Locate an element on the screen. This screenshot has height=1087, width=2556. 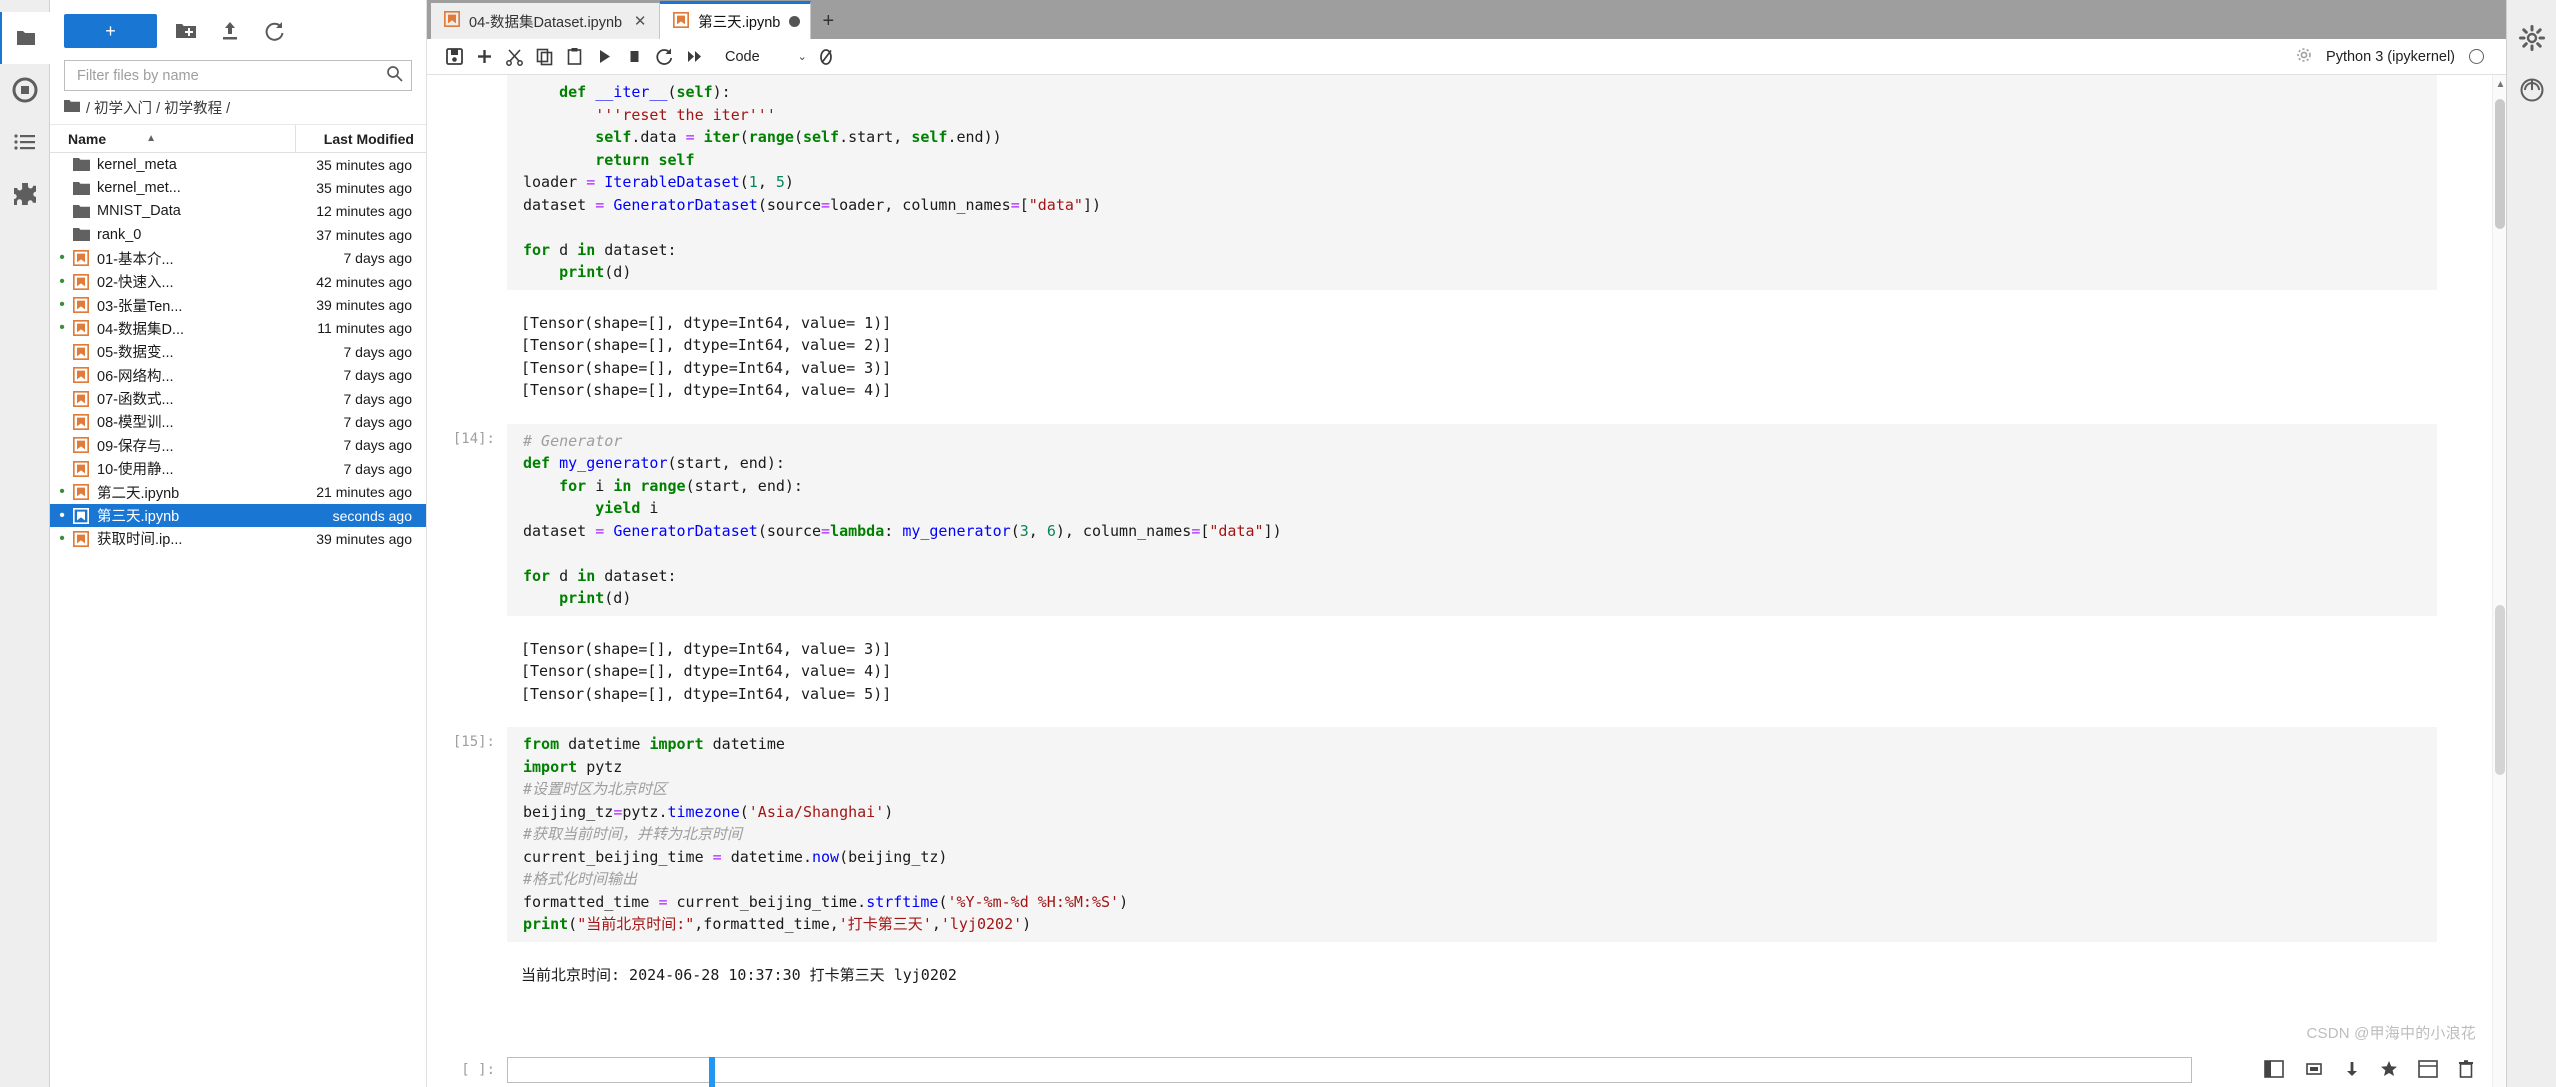
file-modified-label: 35 minutes ago is located at coordinates (364, 164).